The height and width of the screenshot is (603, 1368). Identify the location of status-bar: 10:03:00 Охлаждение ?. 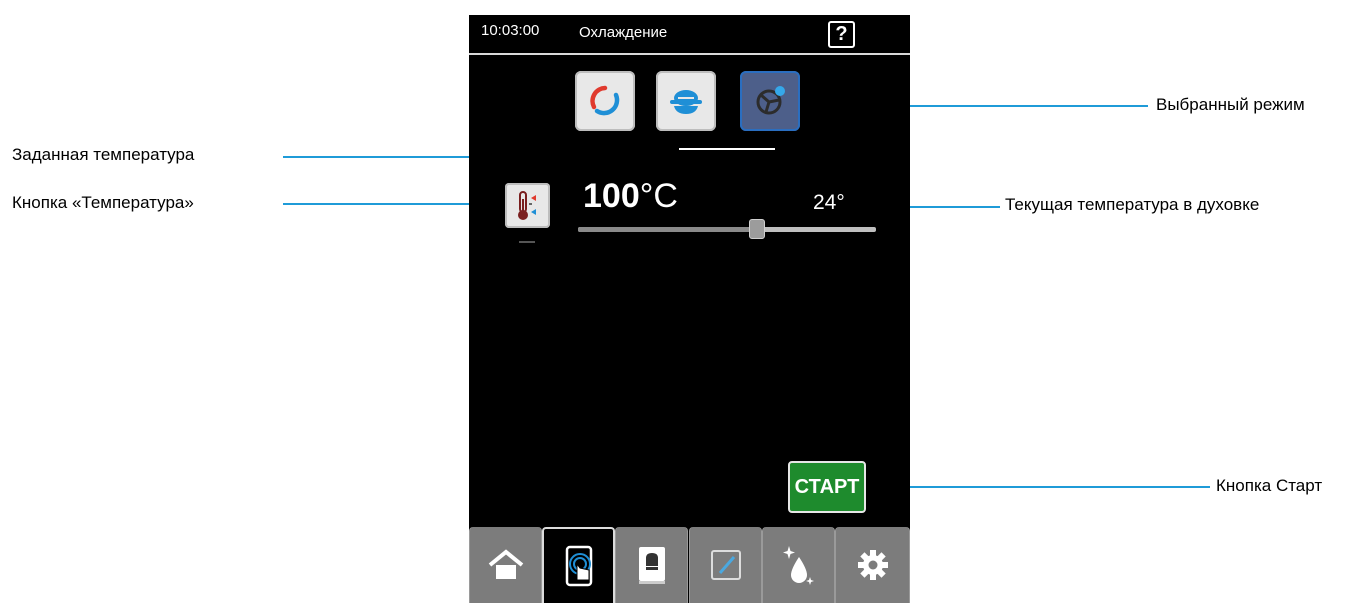
(689, 35).